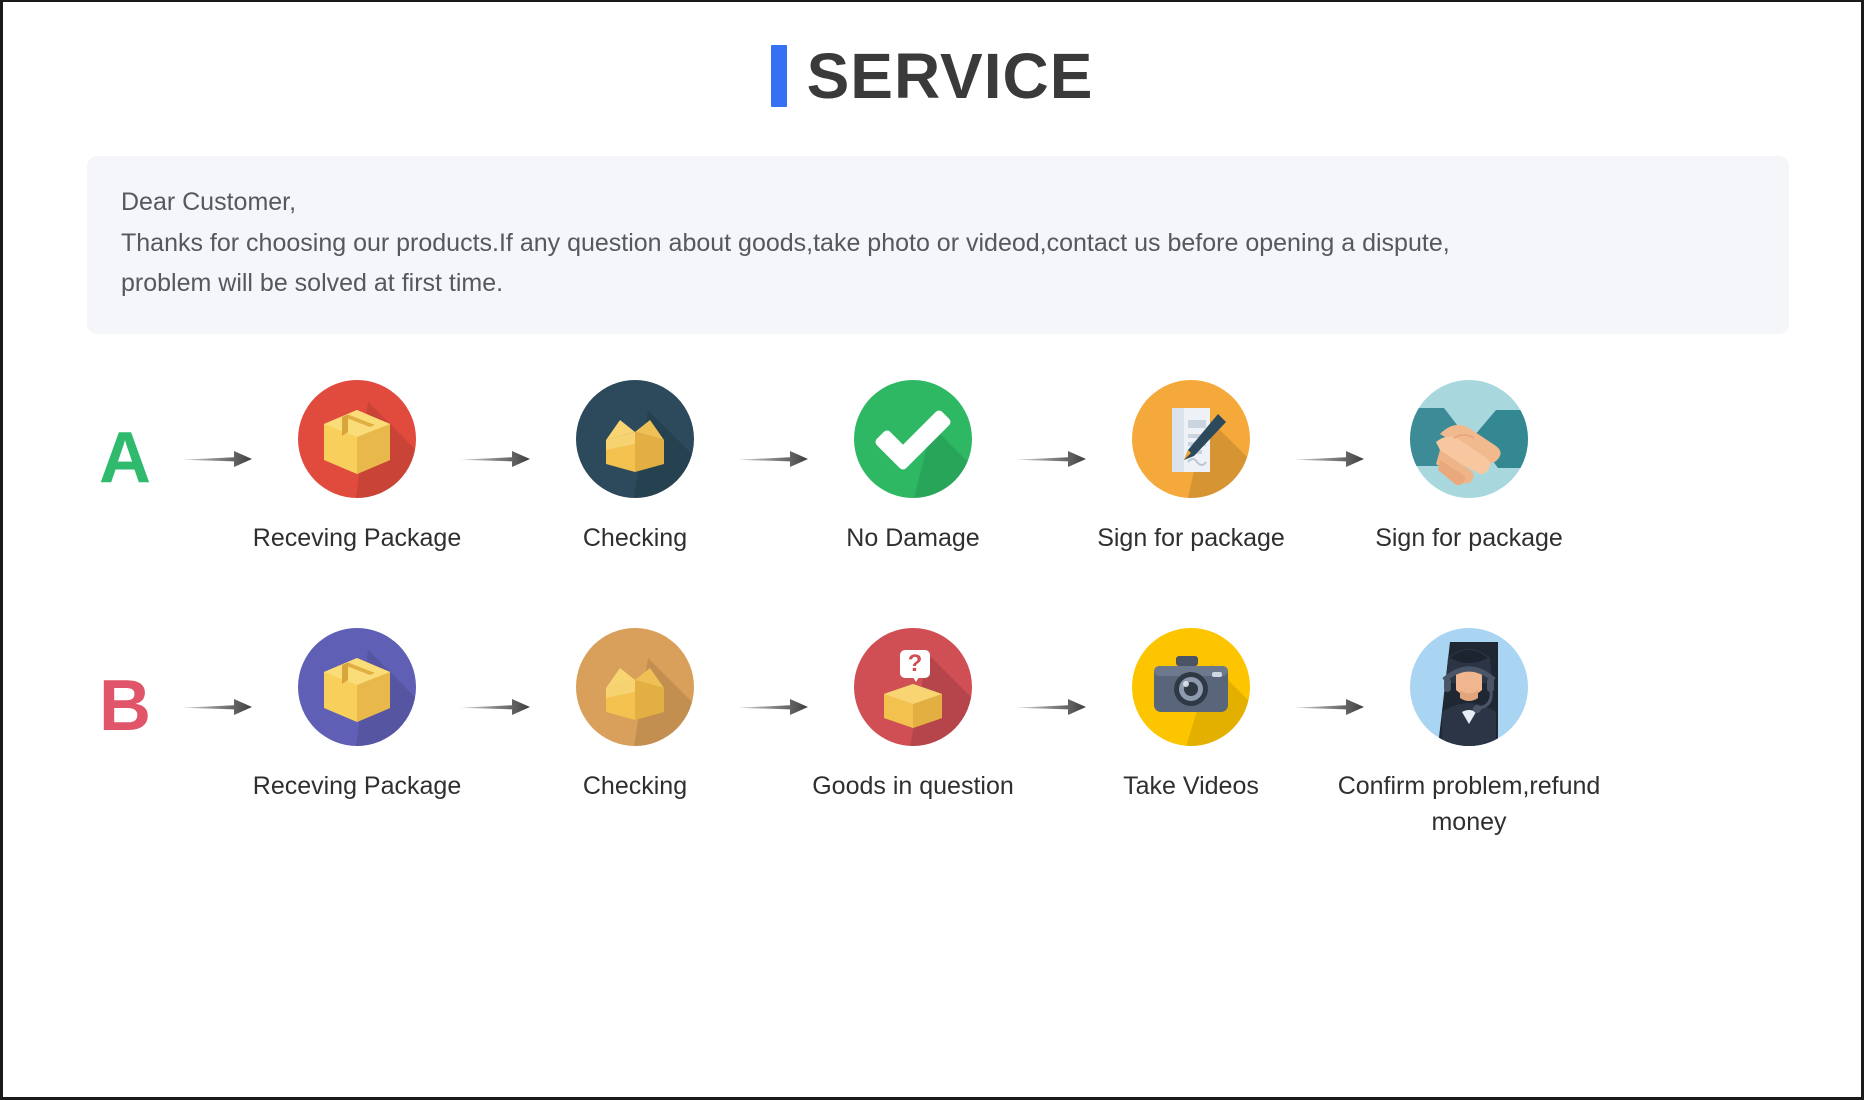 The height and width of the screenshot is (1100, 1864). What do you see at coordinates (125, 705) in the screenshot?
I see `flow-letter-b: B` at bounding box center [125, 705].